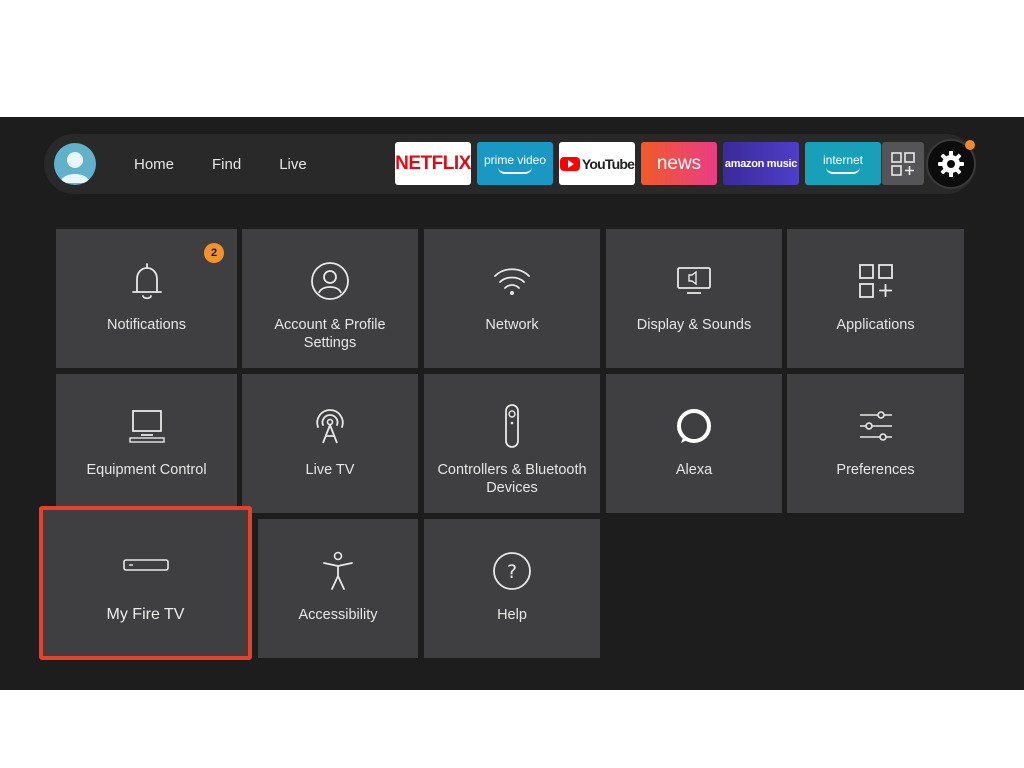  I want to click on app-netflix: NETFLIX, so click(433, 163).